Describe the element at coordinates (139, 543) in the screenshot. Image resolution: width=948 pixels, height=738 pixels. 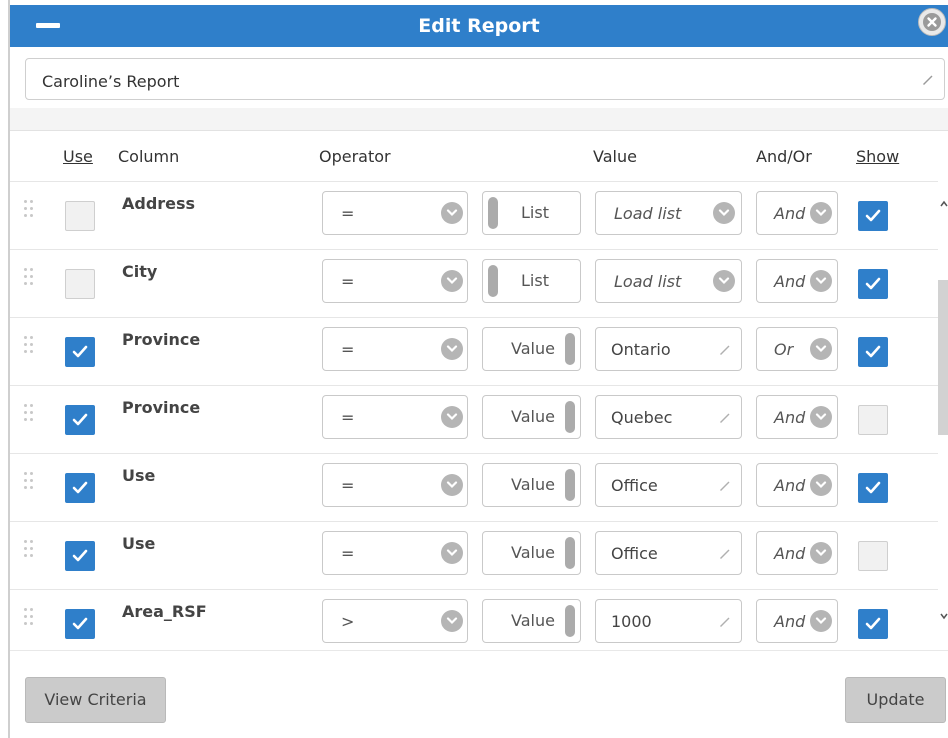
I see `column-name: Use` at that location.